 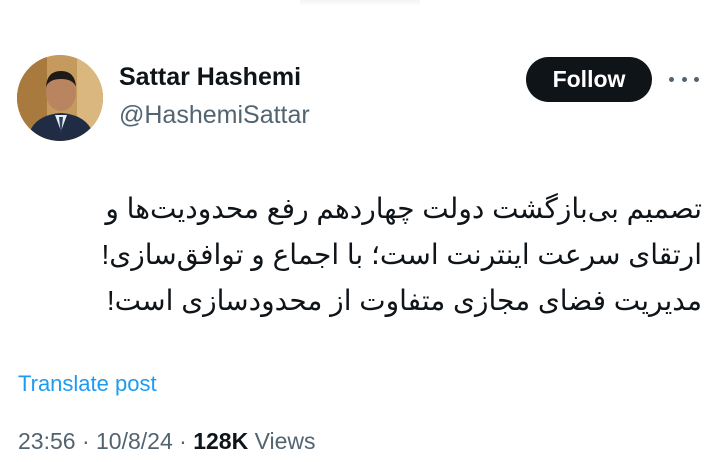 What do you see at coordinates (134, 441) in the screenshot?
I see `tweet-date: 10/8/24` at bounding box center [134, 441].